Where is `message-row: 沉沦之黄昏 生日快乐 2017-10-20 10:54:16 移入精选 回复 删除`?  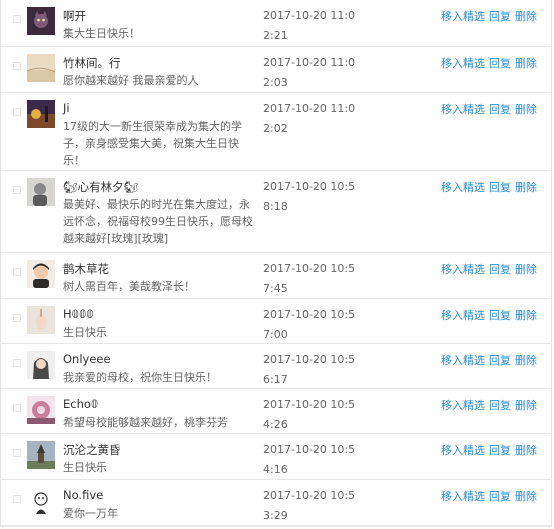
message-row: 沉沦之黄昏 生日快乐 2017-10-20 10:54:16 移入精选 回复 删除 is located at coordinates (276, 457).